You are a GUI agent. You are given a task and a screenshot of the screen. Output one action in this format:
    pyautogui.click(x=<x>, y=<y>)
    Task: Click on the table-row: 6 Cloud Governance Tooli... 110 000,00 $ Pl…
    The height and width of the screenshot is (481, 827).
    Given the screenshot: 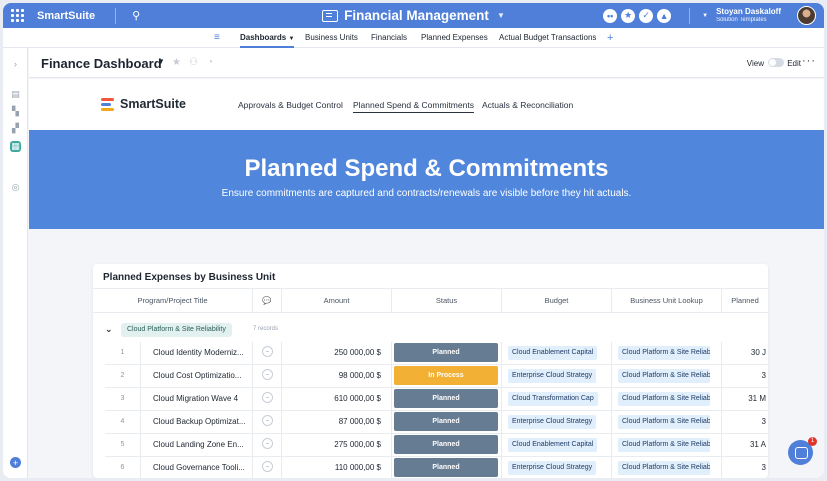 What is the action you would take?
    pyautogui.click(x=436, y=467)
    